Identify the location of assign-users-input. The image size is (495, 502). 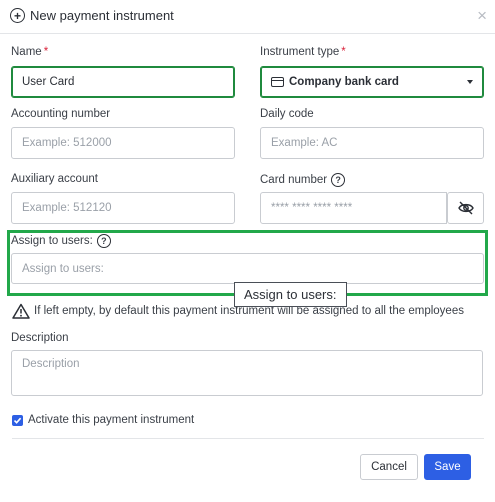
(247, 268).